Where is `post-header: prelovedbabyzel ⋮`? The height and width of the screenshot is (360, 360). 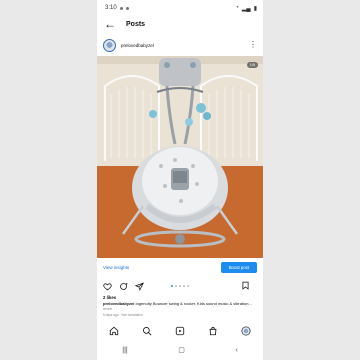
post-header: prelovedbabyzel ⋮ is located at coordinates (180, 45).